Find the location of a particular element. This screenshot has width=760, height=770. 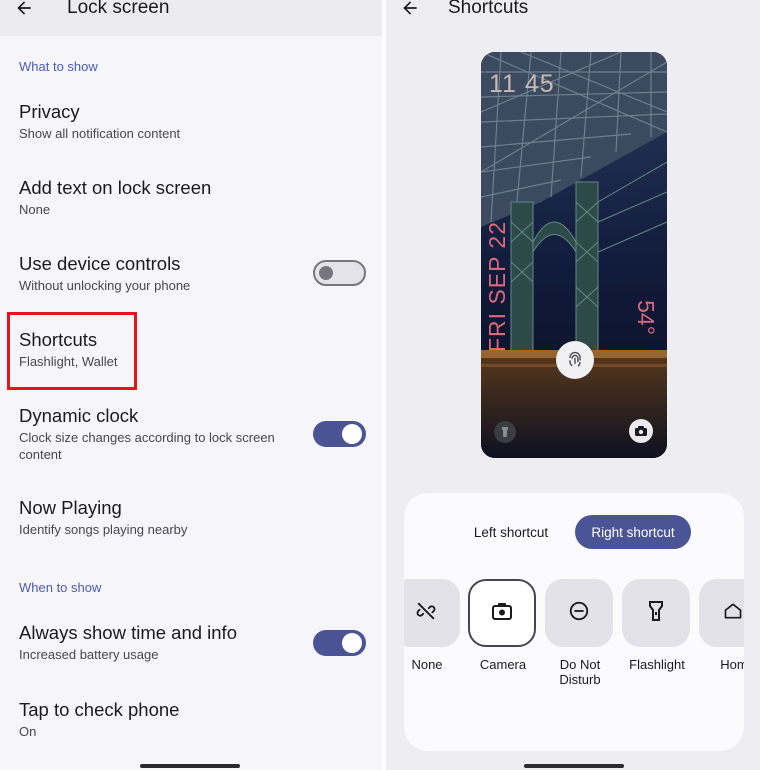

setting-add-text: Add text on lock screen None is located at coordinates (193, 197).